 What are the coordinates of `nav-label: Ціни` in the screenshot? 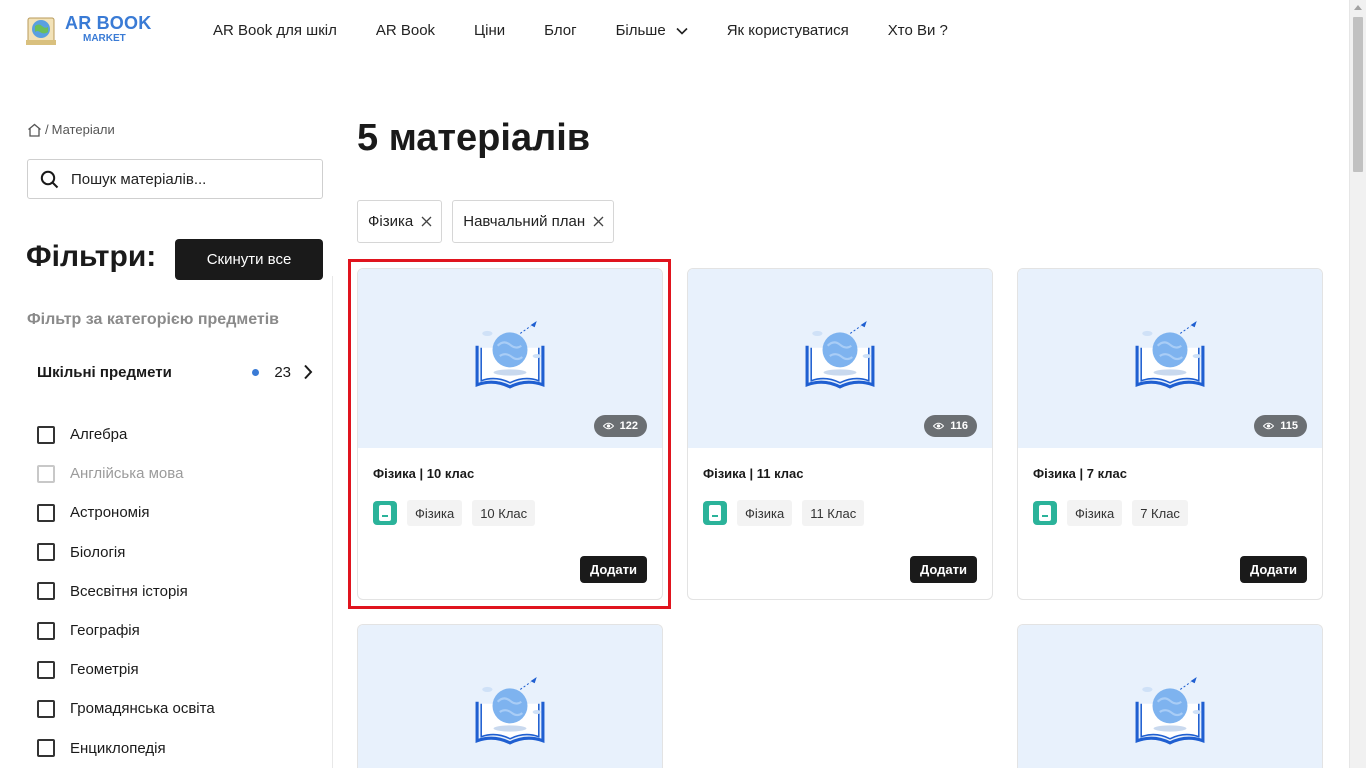 It's located at (490, 30).